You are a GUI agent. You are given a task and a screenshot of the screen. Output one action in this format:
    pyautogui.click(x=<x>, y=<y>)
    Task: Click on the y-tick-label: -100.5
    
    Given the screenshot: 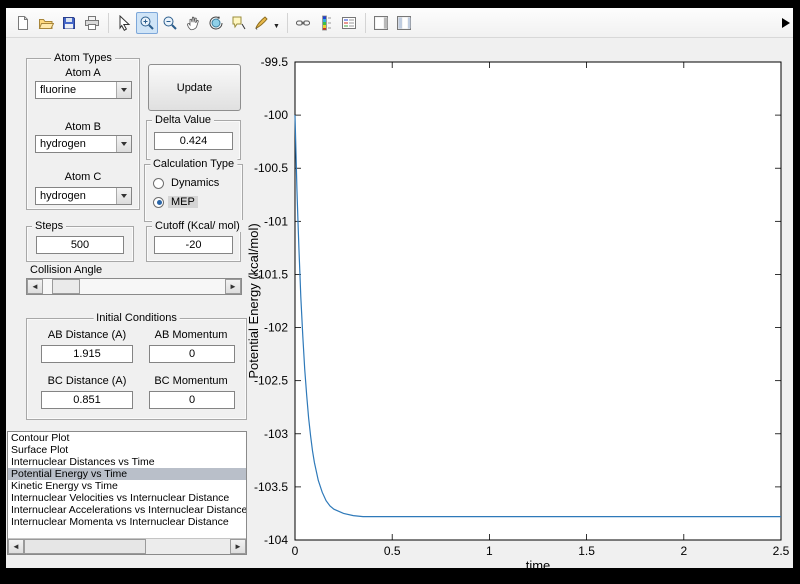 What is the action you would take?
    pyautogui.click(x=271, y=168)
    